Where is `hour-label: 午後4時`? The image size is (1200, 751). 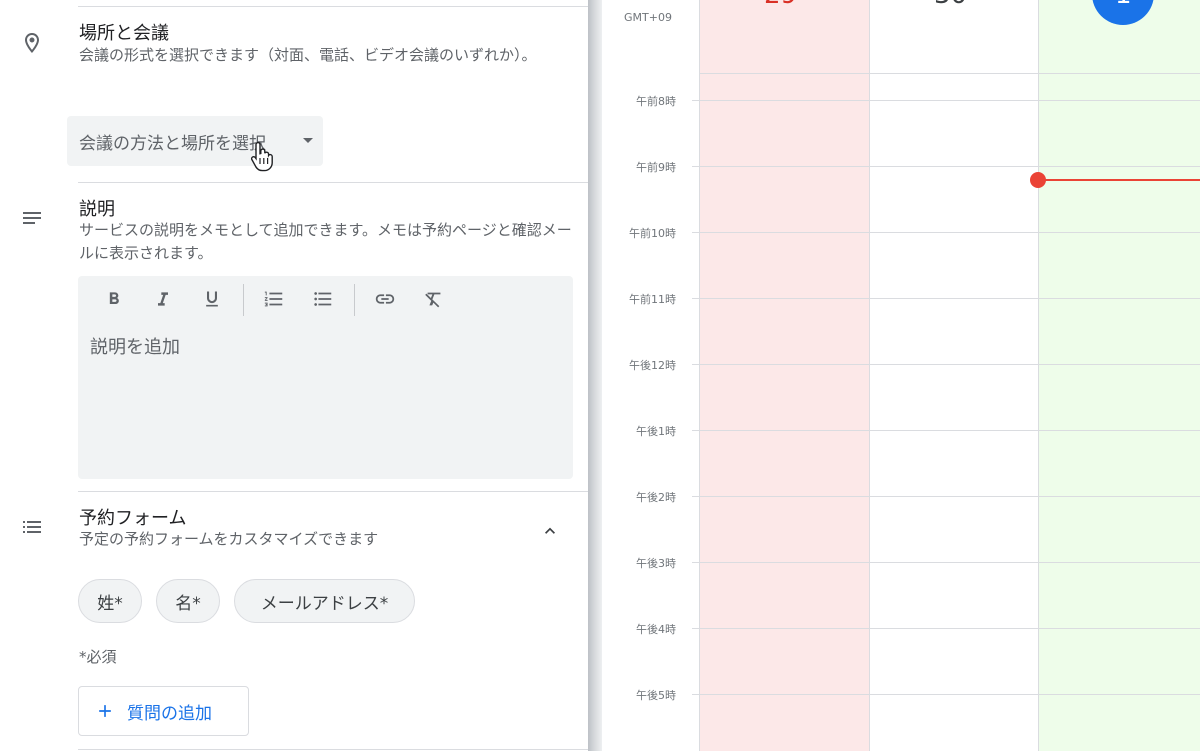 hour-label: 午後4時 is located at coordinates (656, 629).